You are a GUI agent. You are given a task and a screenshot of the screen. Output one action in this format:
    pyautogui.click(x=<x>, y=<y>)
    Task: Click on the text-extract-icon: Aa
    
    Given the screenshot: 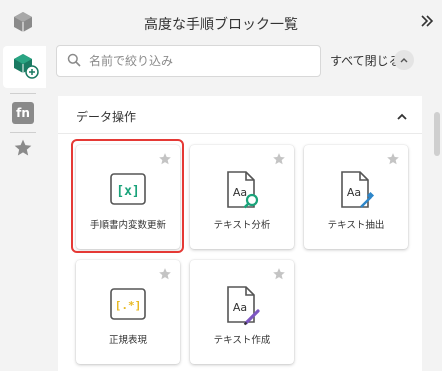 What is the action you would take?
    pyautogui.click(x=356, y=190)
    